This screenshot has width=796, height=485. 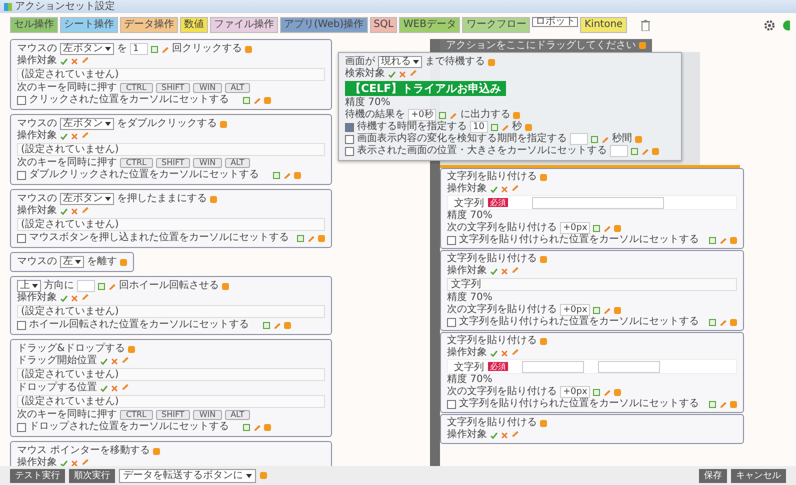 What do you see at coordinates (422, 115) in the screenshot?
I see `number-field: +0秒` at bounding box center [422, 115].